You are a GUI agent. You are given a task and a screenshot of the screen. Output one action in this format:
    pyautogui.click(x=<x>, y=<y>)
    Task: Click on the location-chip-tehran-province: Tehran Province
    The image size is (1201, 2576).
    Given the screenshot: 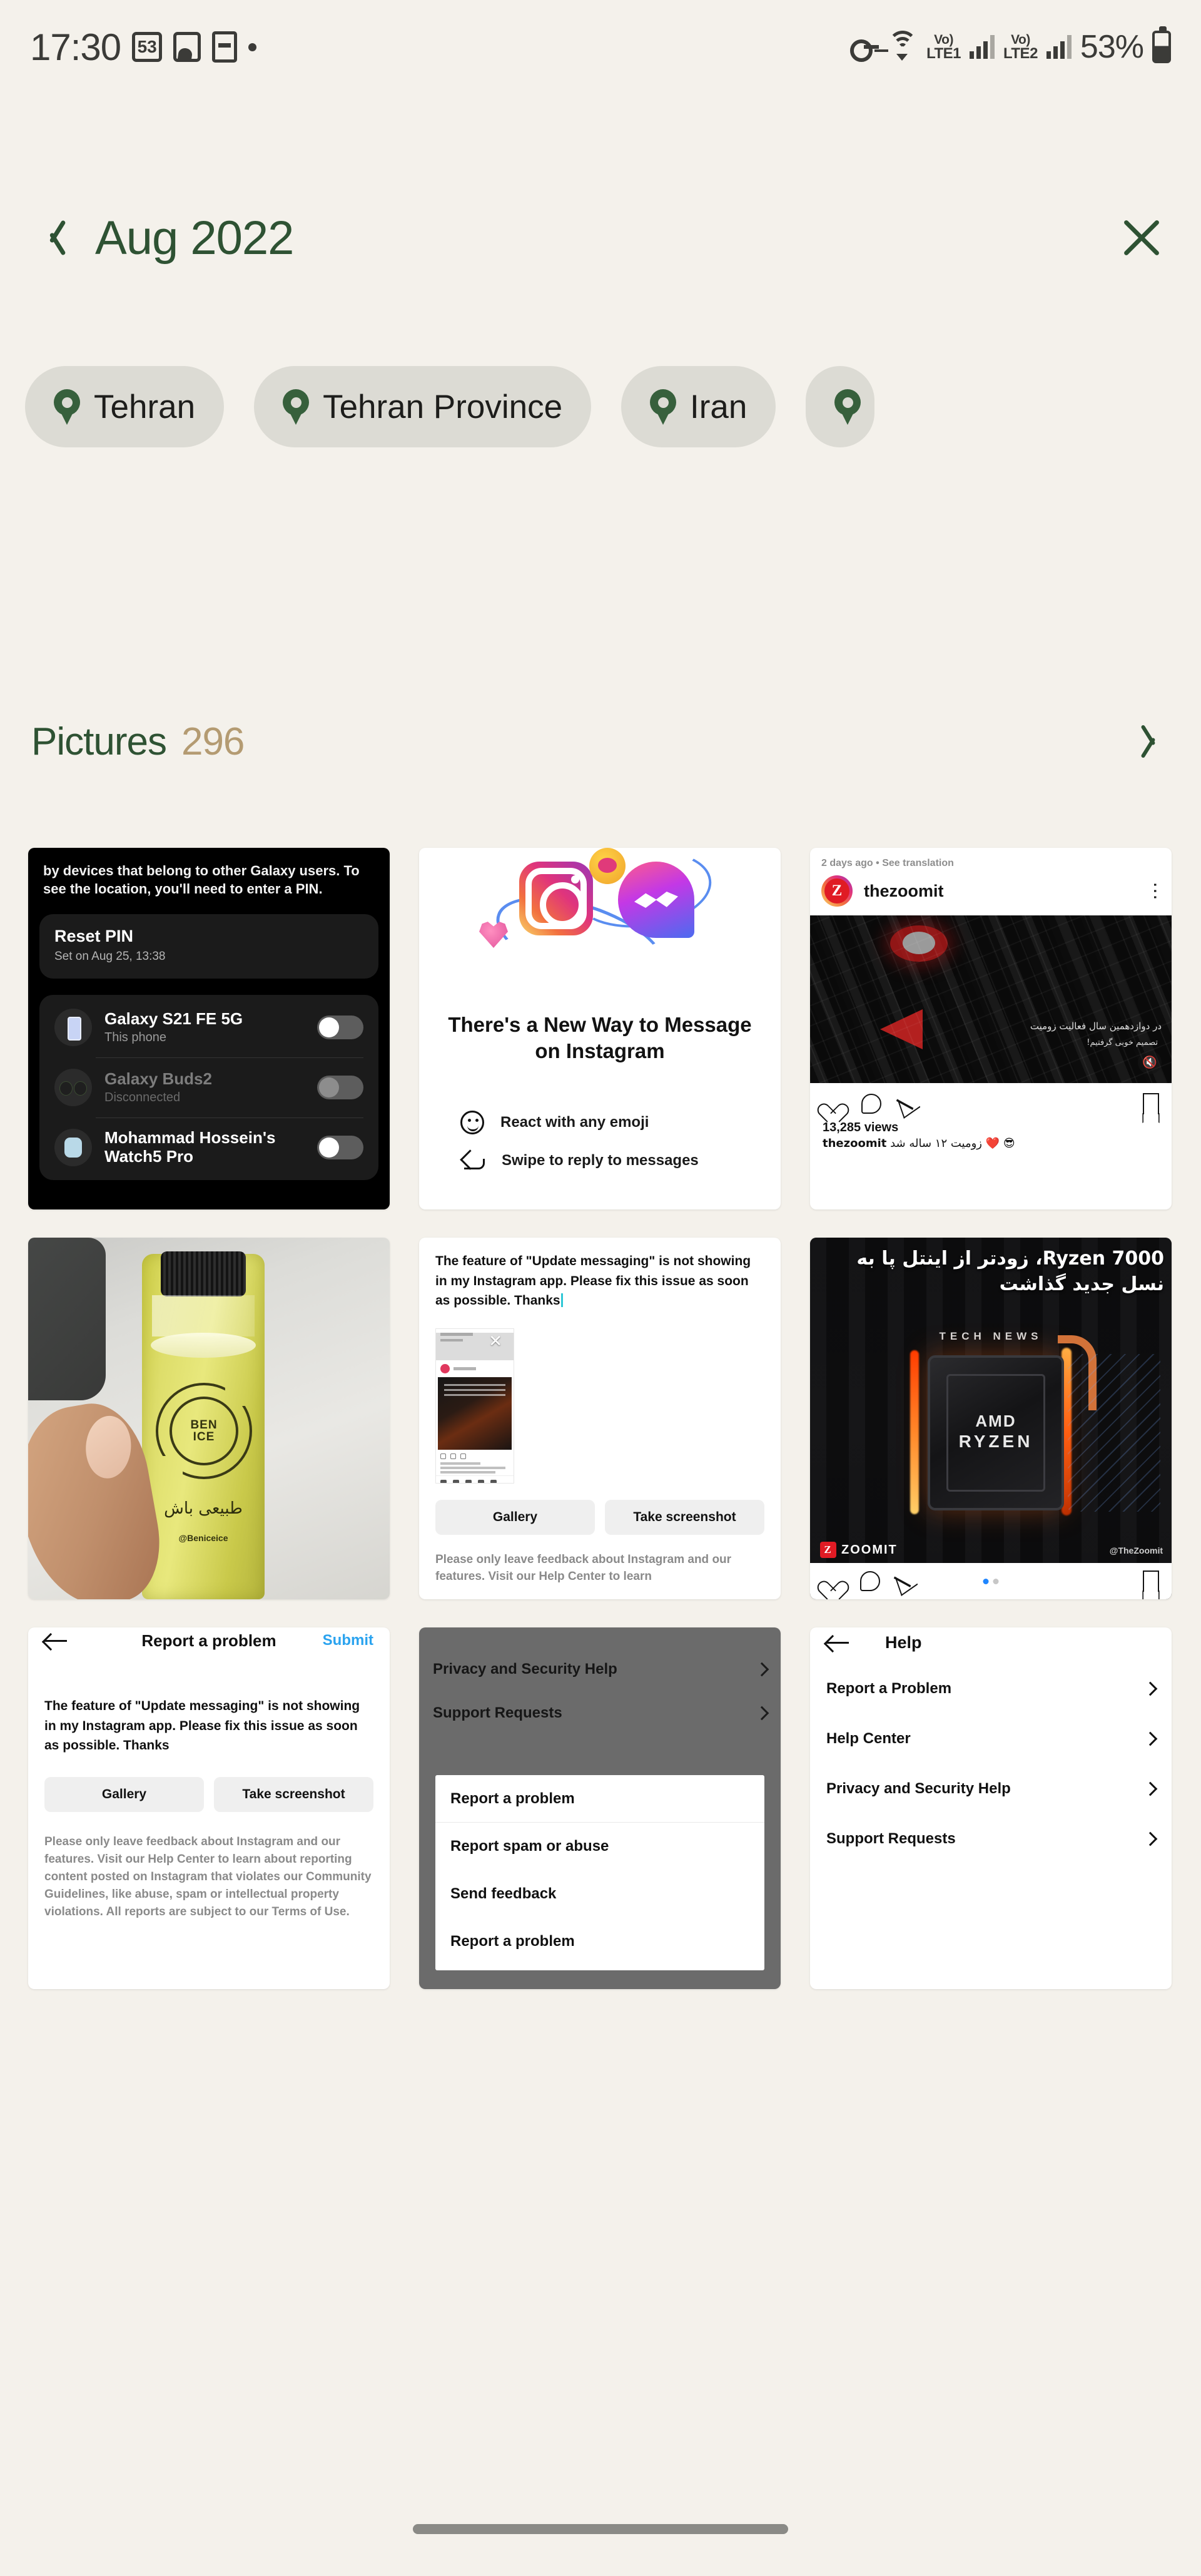 What is the action you would take?
    pyautogui.click(x=423, y=407)
    